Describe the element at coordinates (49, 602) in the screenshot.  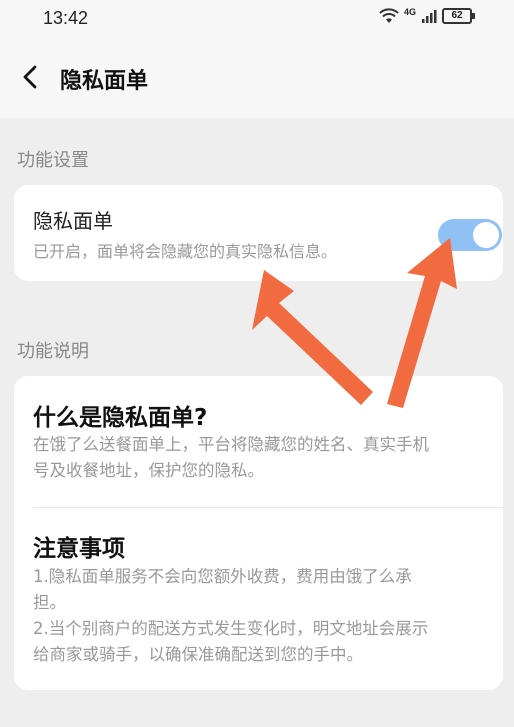
I see `notice-line: 担。` at that location.